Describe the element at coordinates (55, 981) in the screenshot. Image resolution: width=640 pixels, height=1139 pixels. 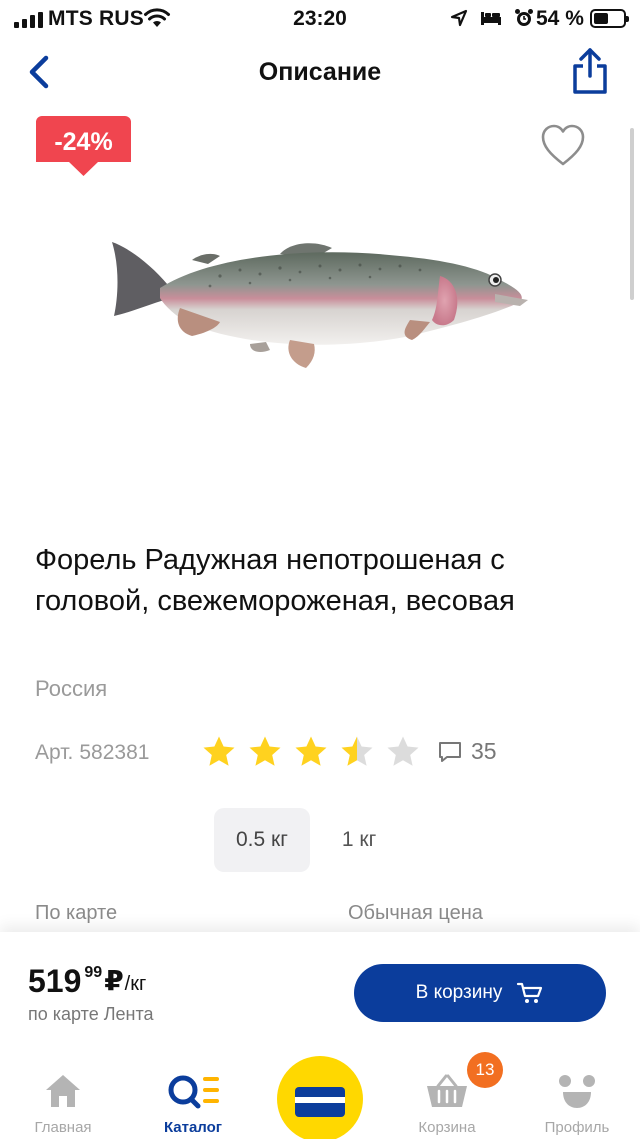
I see `price-rubles: 519` at that location.